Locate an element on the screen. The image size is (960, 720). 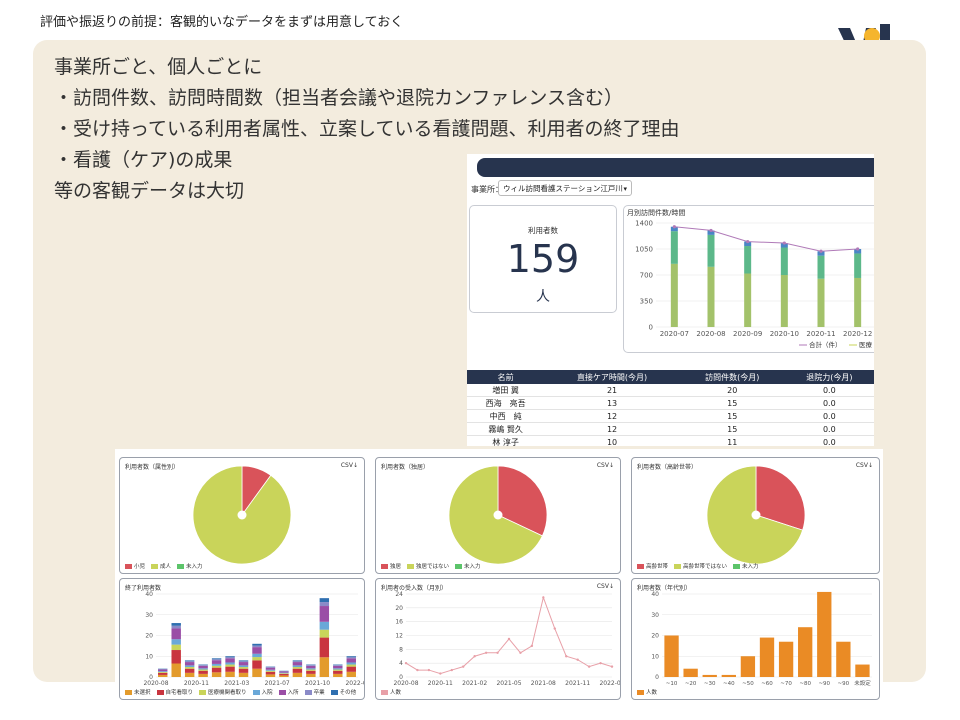
table-row: 増田 翼 21 20 0.0 is located at coordinates (670, 390).